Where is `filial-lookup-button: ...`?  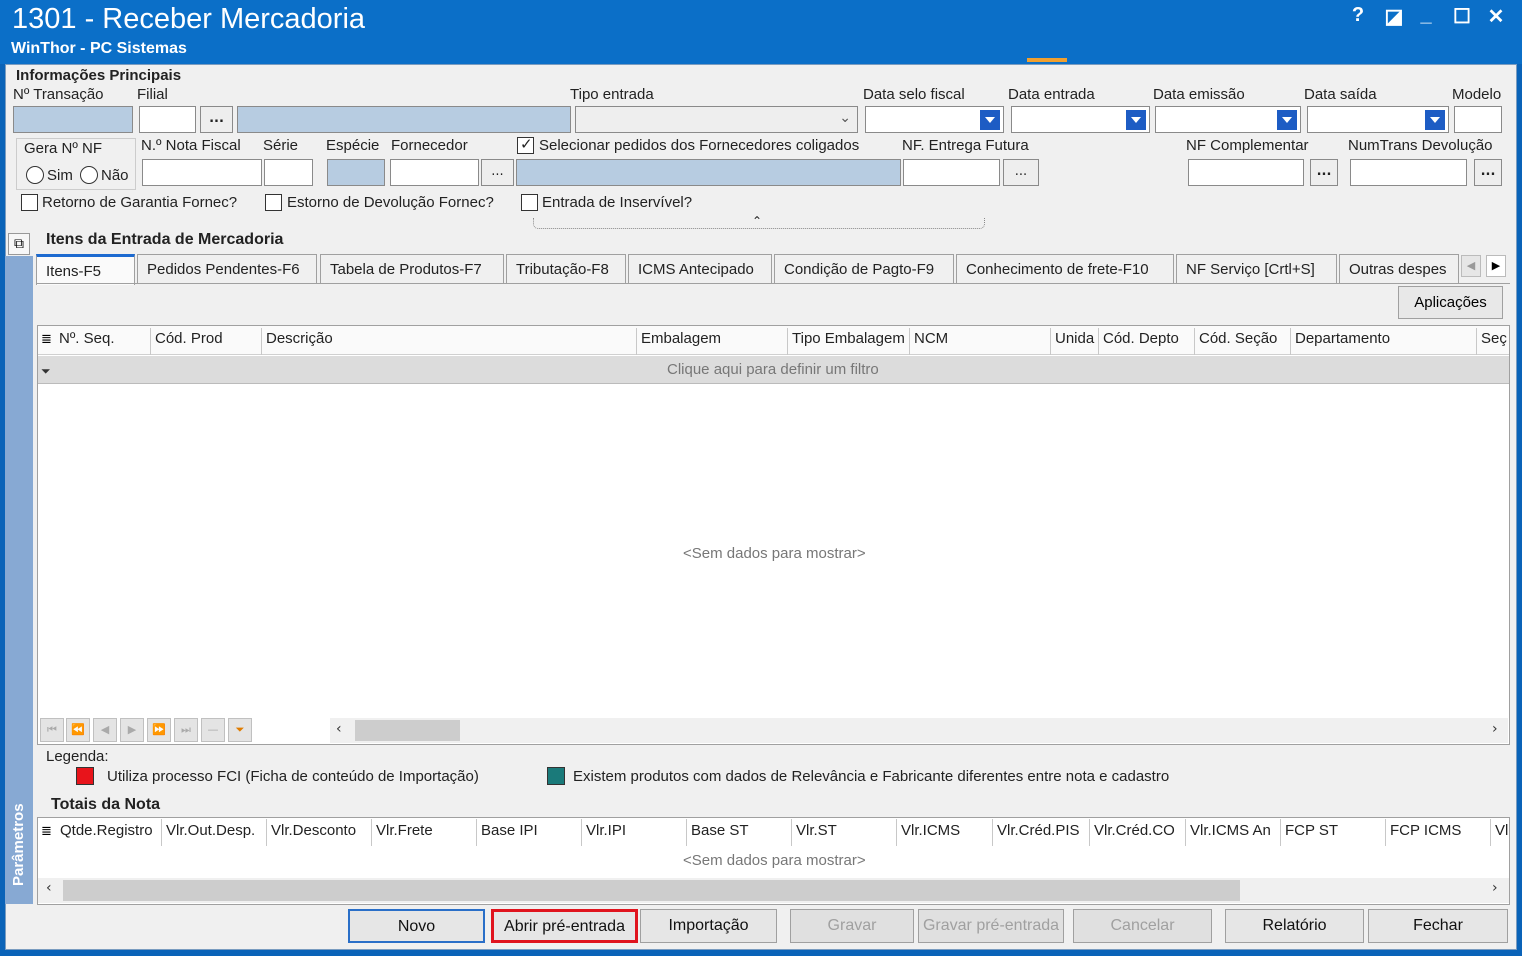 filial-lookup-button: ... is located at coordinates (216, 119).